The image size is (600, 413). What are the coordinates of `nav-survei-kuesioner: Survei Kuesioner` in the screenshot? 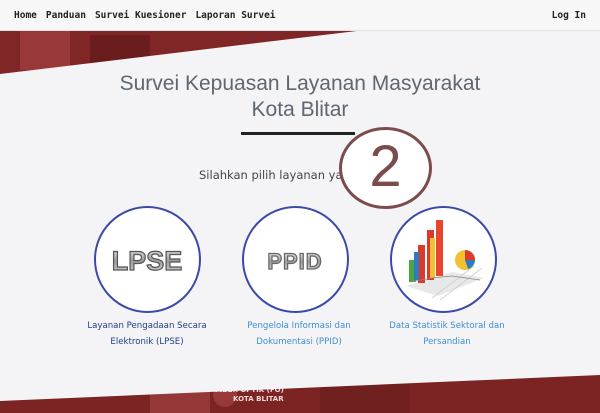 It's located at (141, 15).